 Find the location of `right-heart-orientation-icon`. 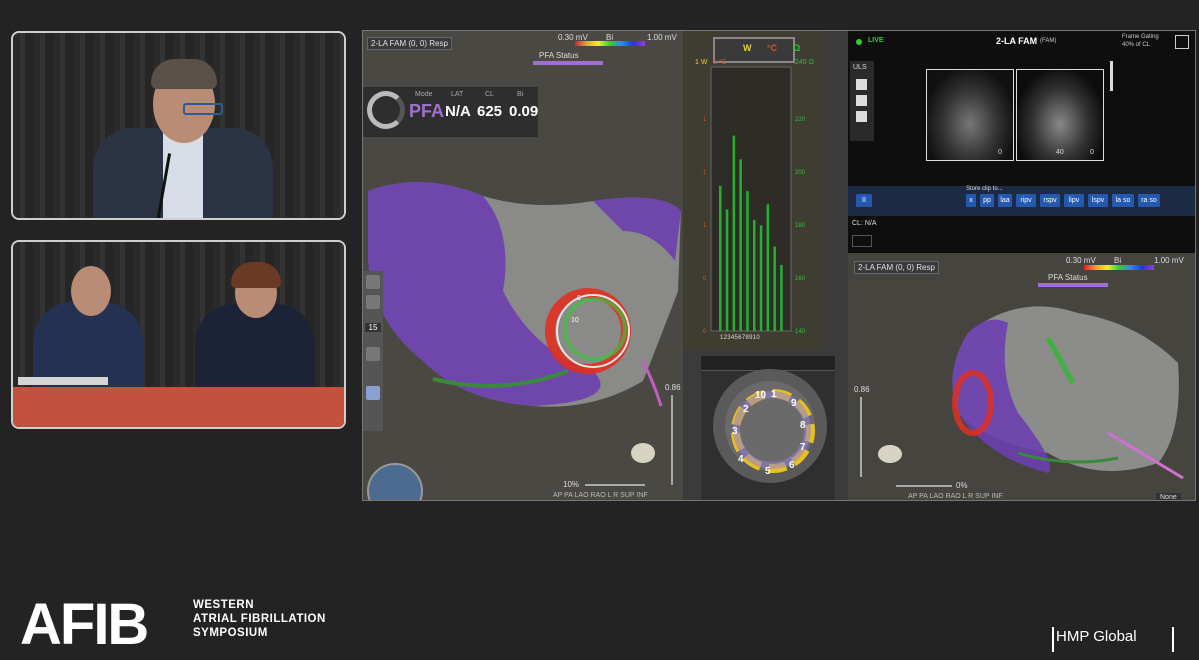

right-heart-orientation-icon is located at coordinates (890, 454).